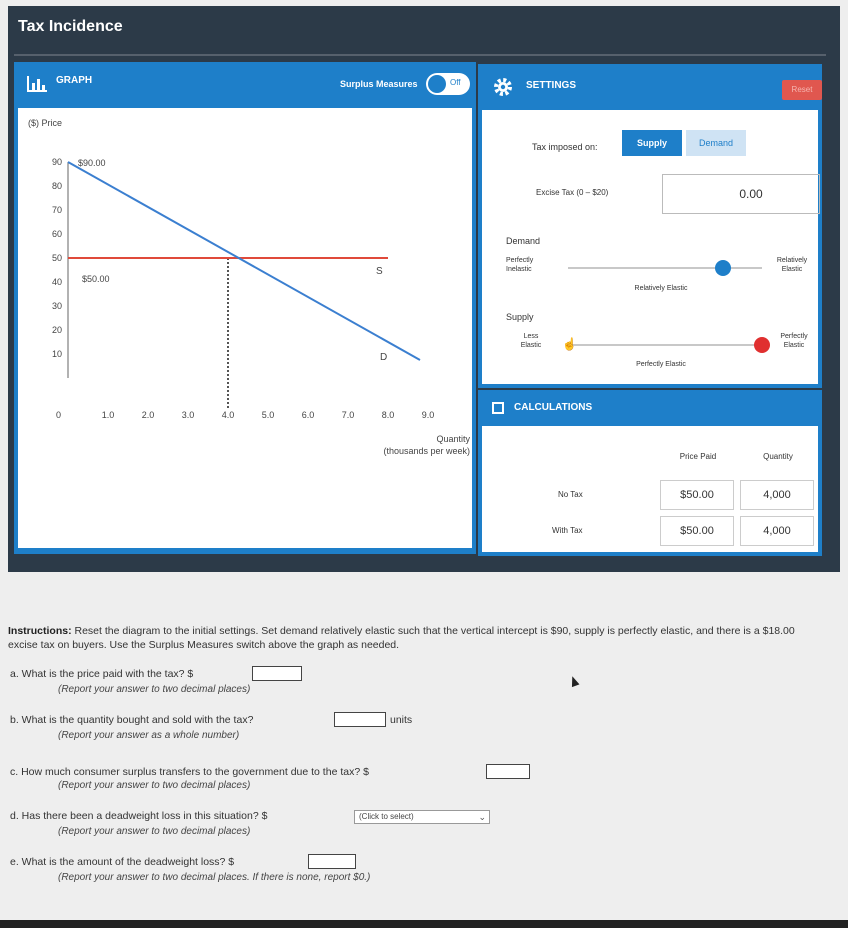 Image resolution: width=848 pixels, height=928 pixels. I want to click on answer-a-input, so click(277, 673).